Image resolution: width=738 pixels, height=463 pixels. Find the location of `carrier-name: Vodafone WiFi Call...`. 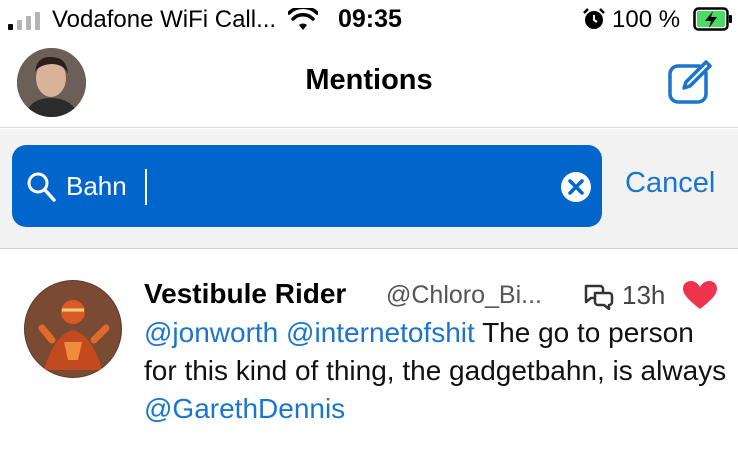

carrier-name: Vodafone WiFi Call... is located at coordinates (164, 19).